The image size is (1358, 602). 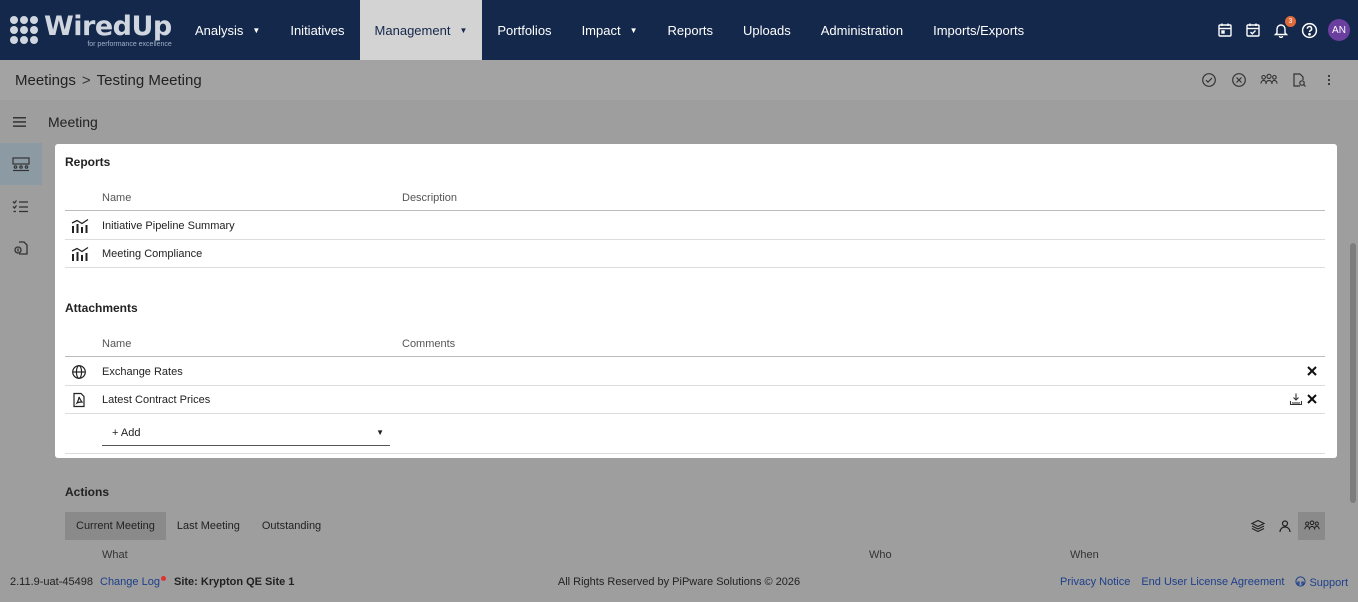 What do you see at coordinates (1339, 30) in the screenshot?
I see `user-avatar: AN` at bounding box center [1339, 30].